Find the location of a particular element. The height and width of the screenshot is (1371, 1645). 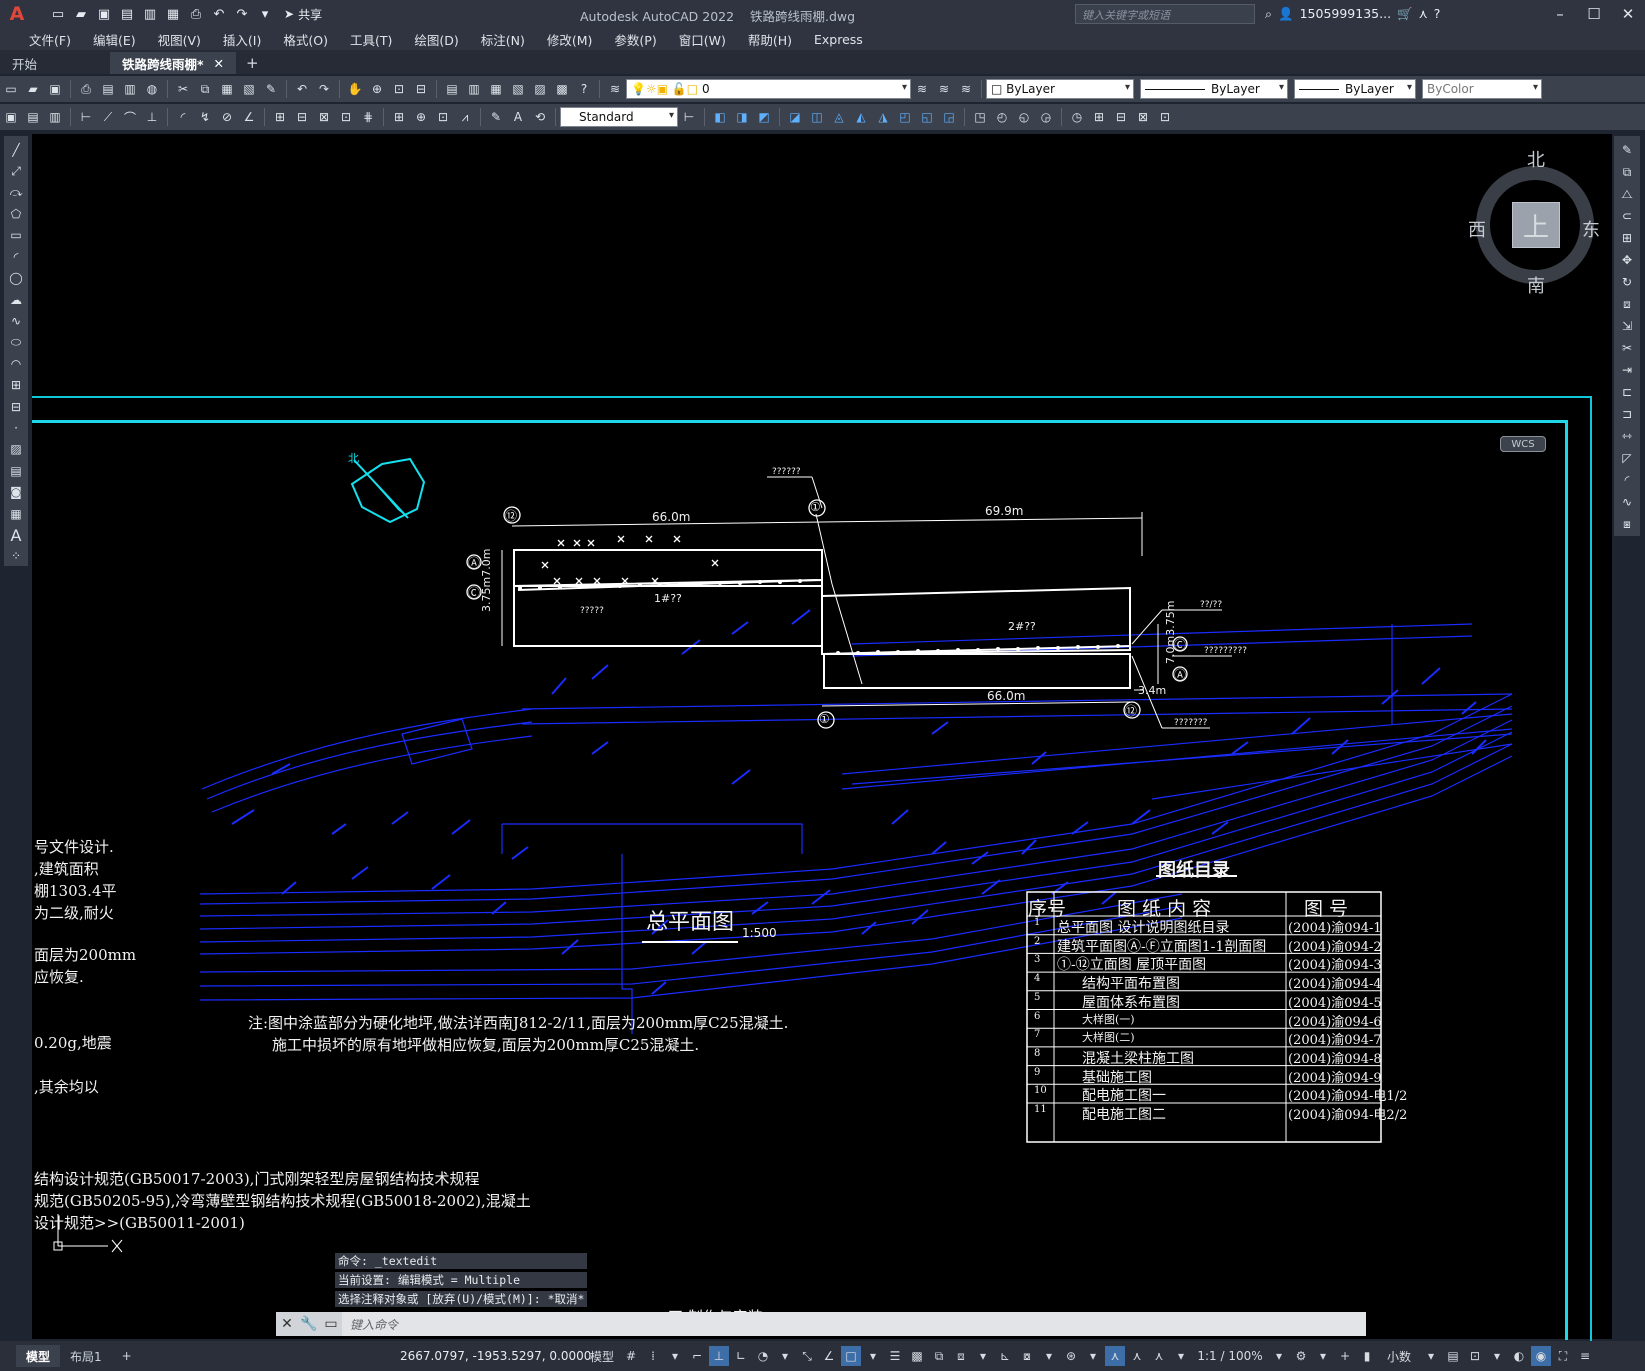

viewcube: 上 北 南 西 东 is located at coordinates (1534, 236).